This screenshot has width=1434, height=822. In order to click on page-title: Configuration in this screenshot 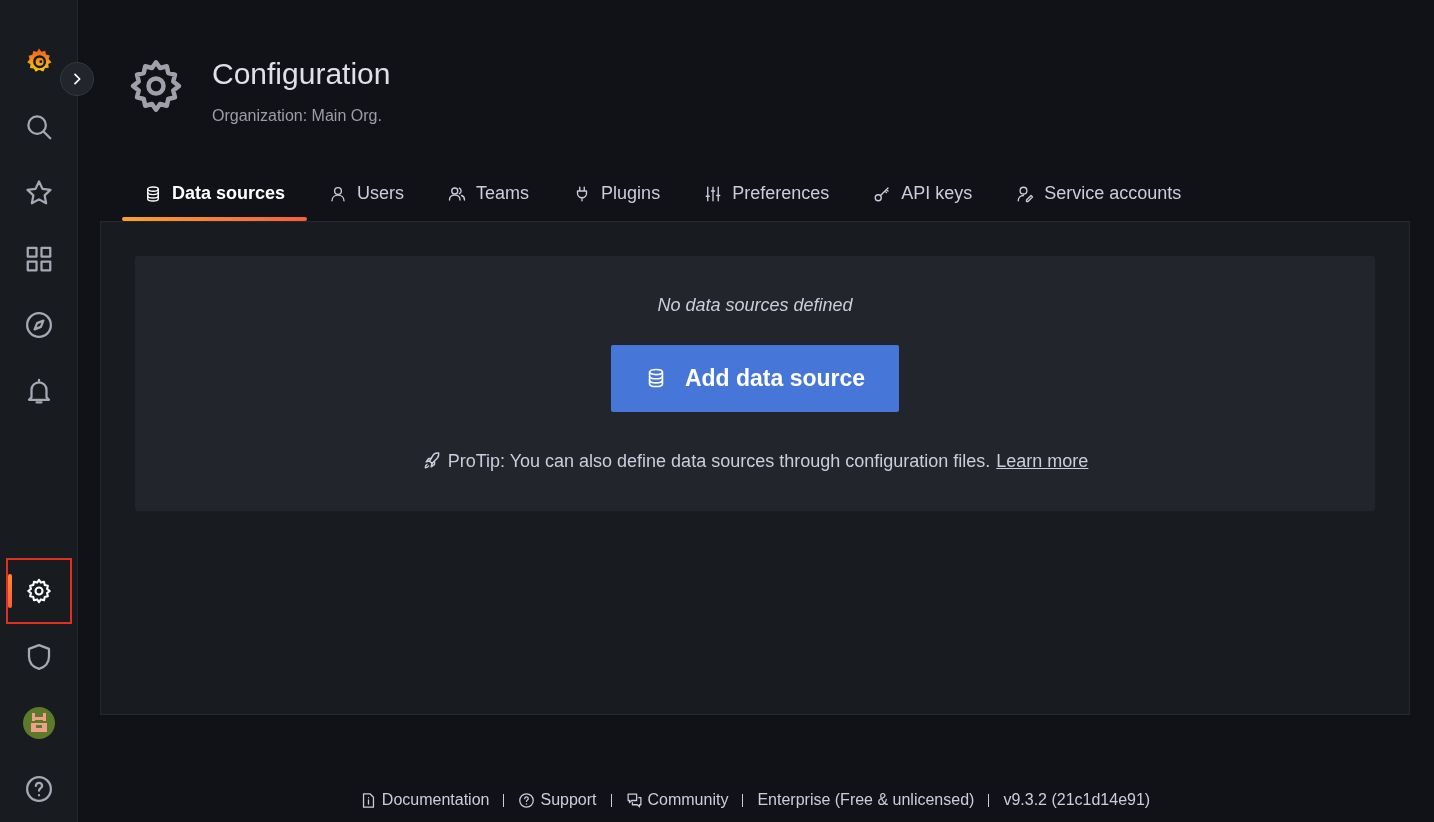, I will do `click(301, 74)`.